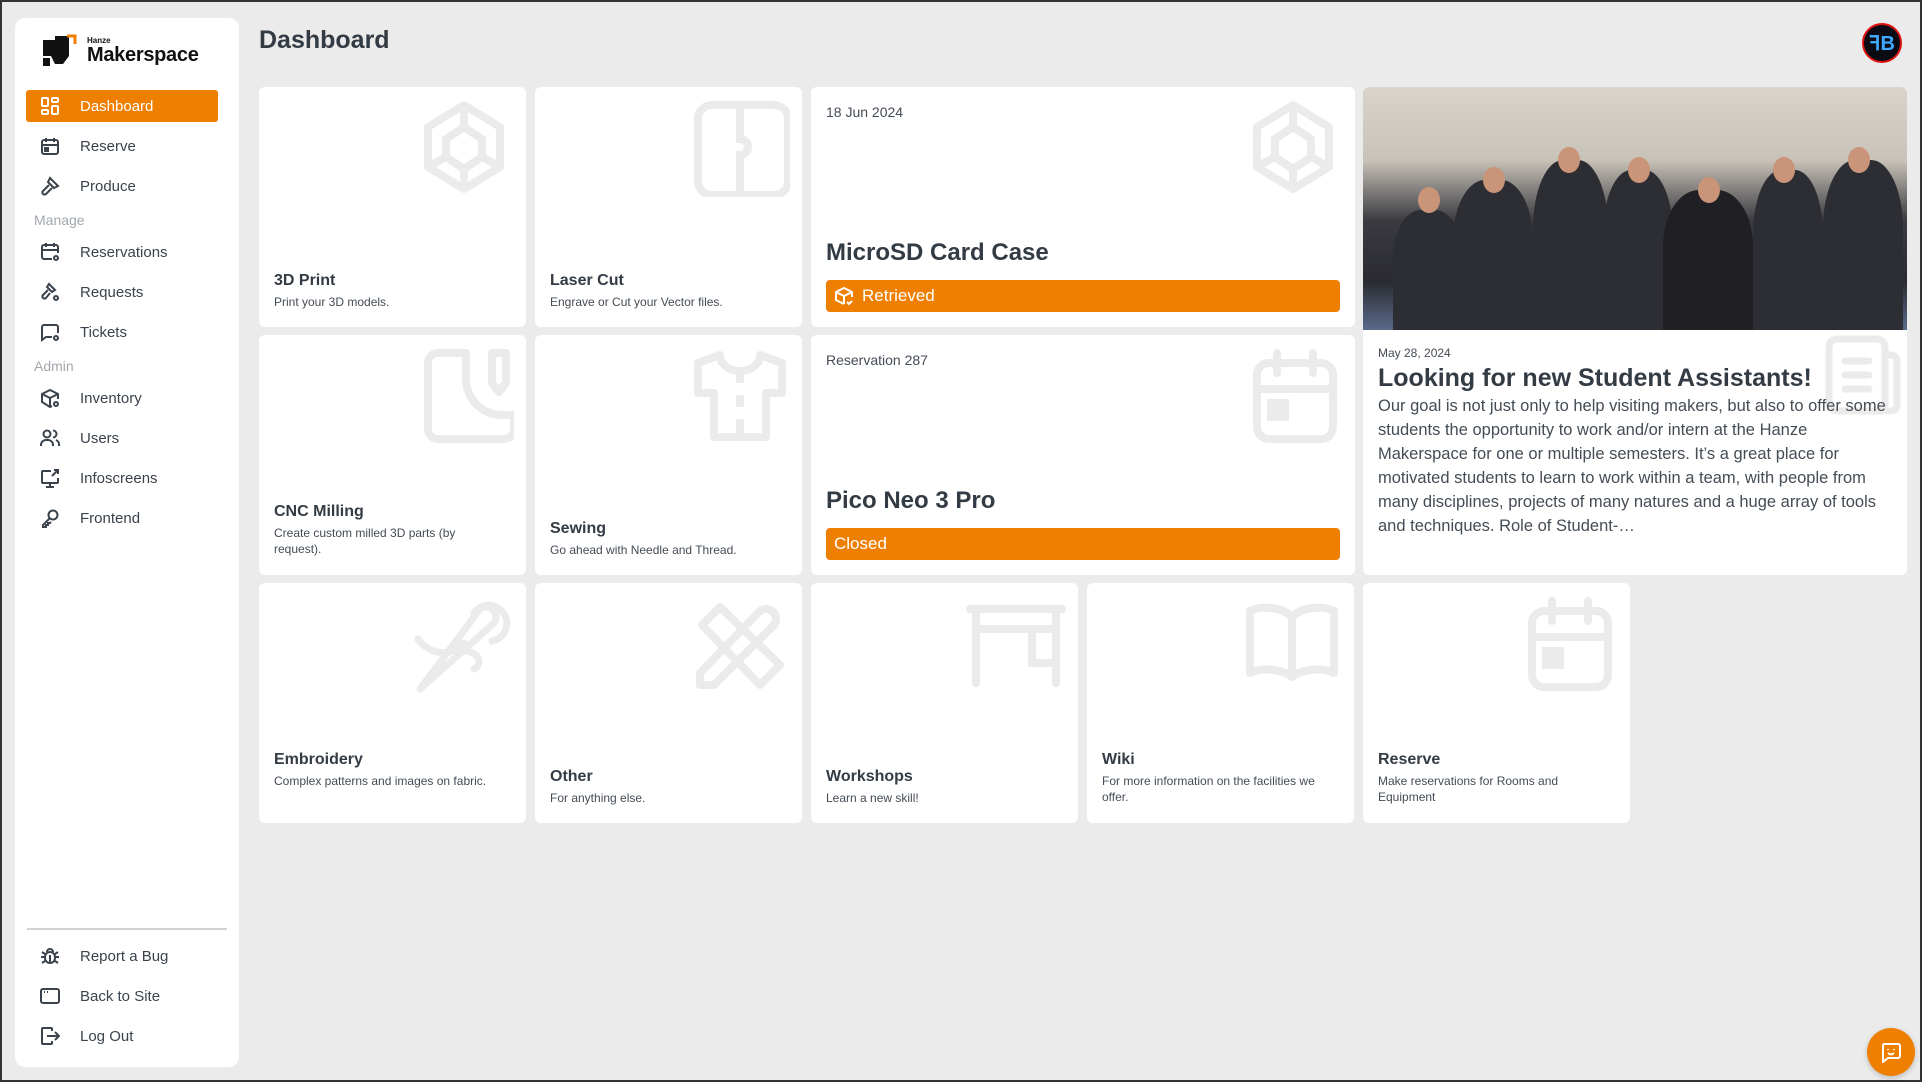  What do you see at coordinates (111, 398) in the screenshot?
I see `sidebar-item-label: Inventory` at bounding box center [111, 398].